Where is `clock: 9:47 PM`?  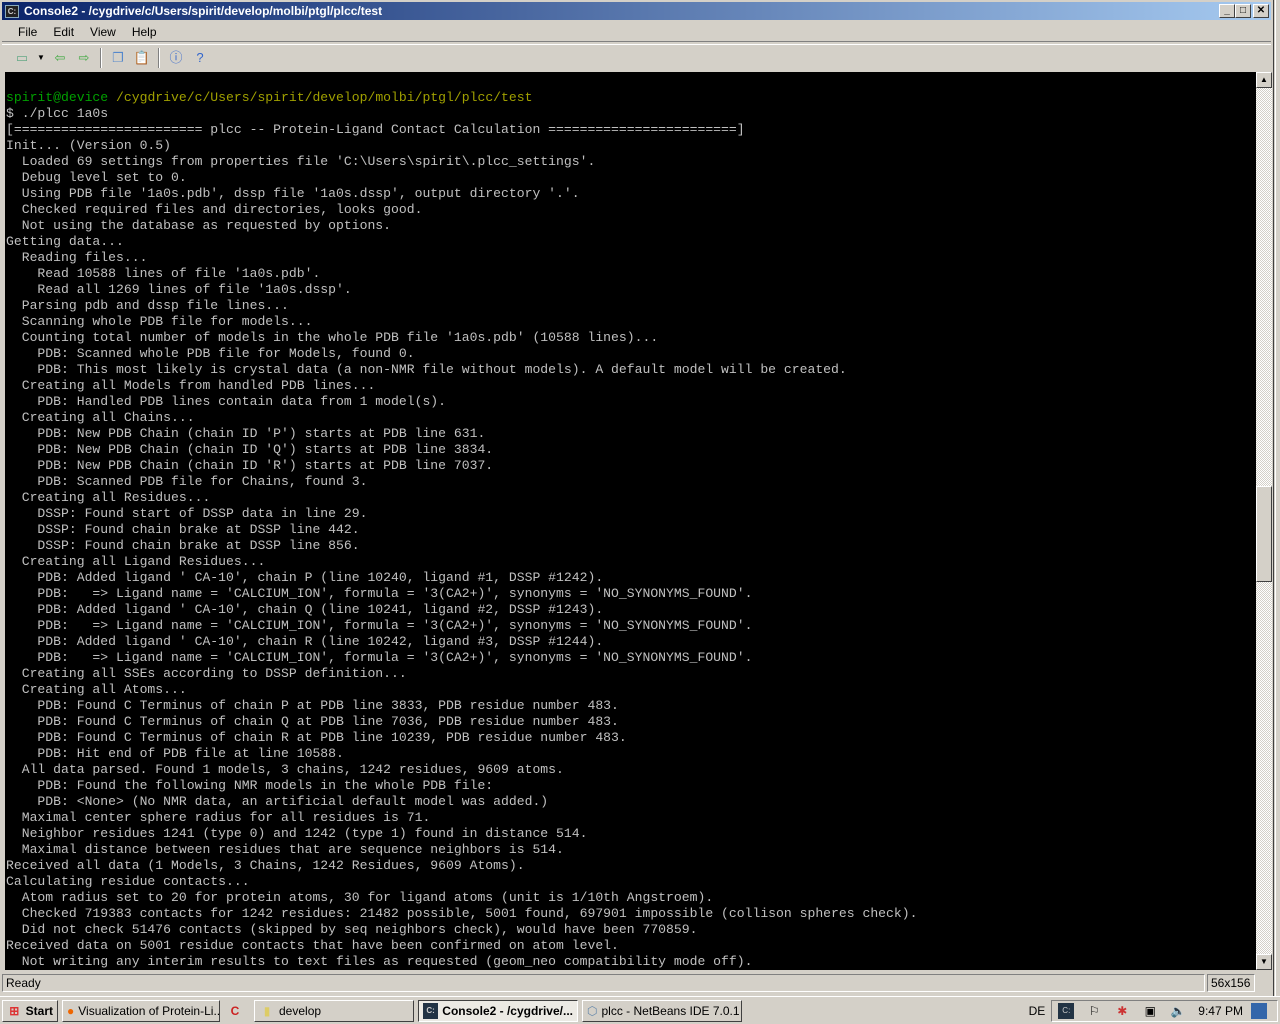
clock: 9:47 PM is located at coordinates (1220, 1011).